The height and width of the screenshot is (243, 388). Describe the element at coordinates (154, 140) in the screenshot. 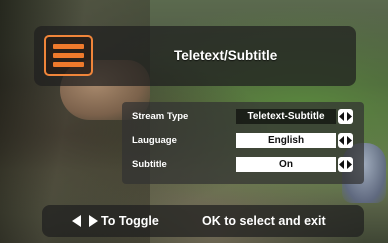

I see `setting-label: Lauguage` at that location.